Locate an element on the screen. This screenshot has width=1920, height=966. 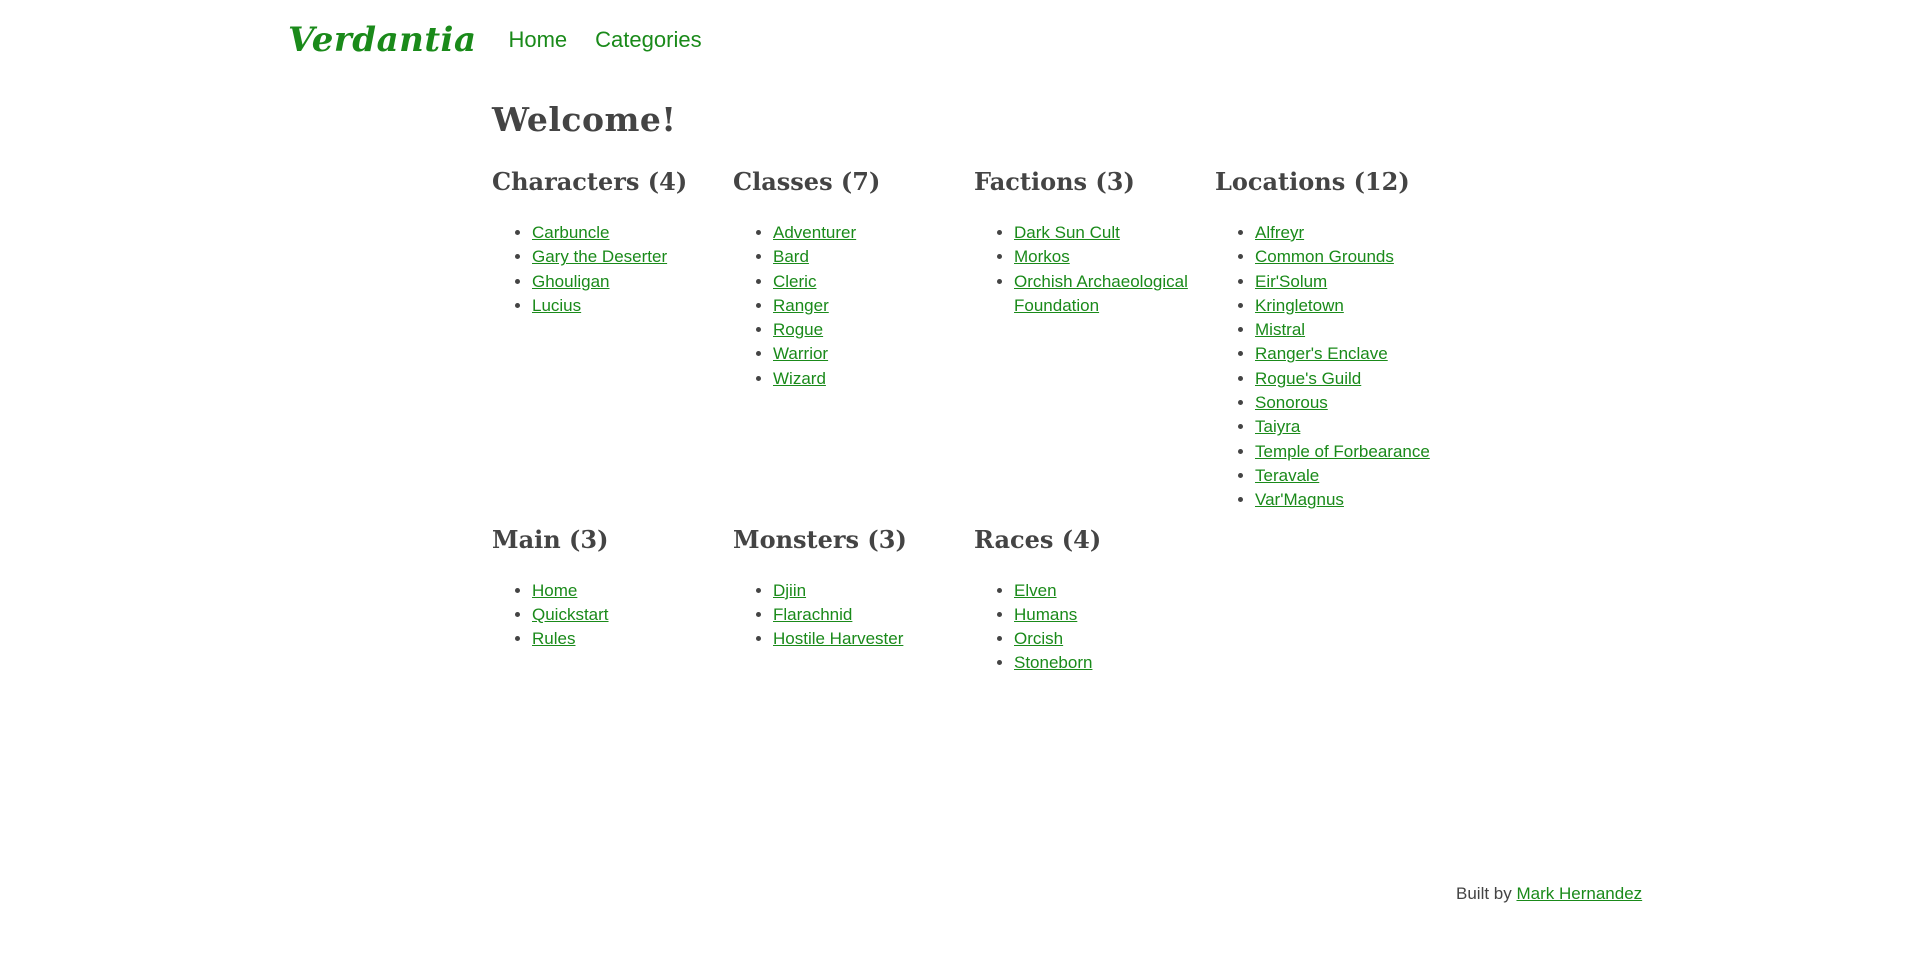
list-item: Ghouligan is located at coordinates (632, 282).